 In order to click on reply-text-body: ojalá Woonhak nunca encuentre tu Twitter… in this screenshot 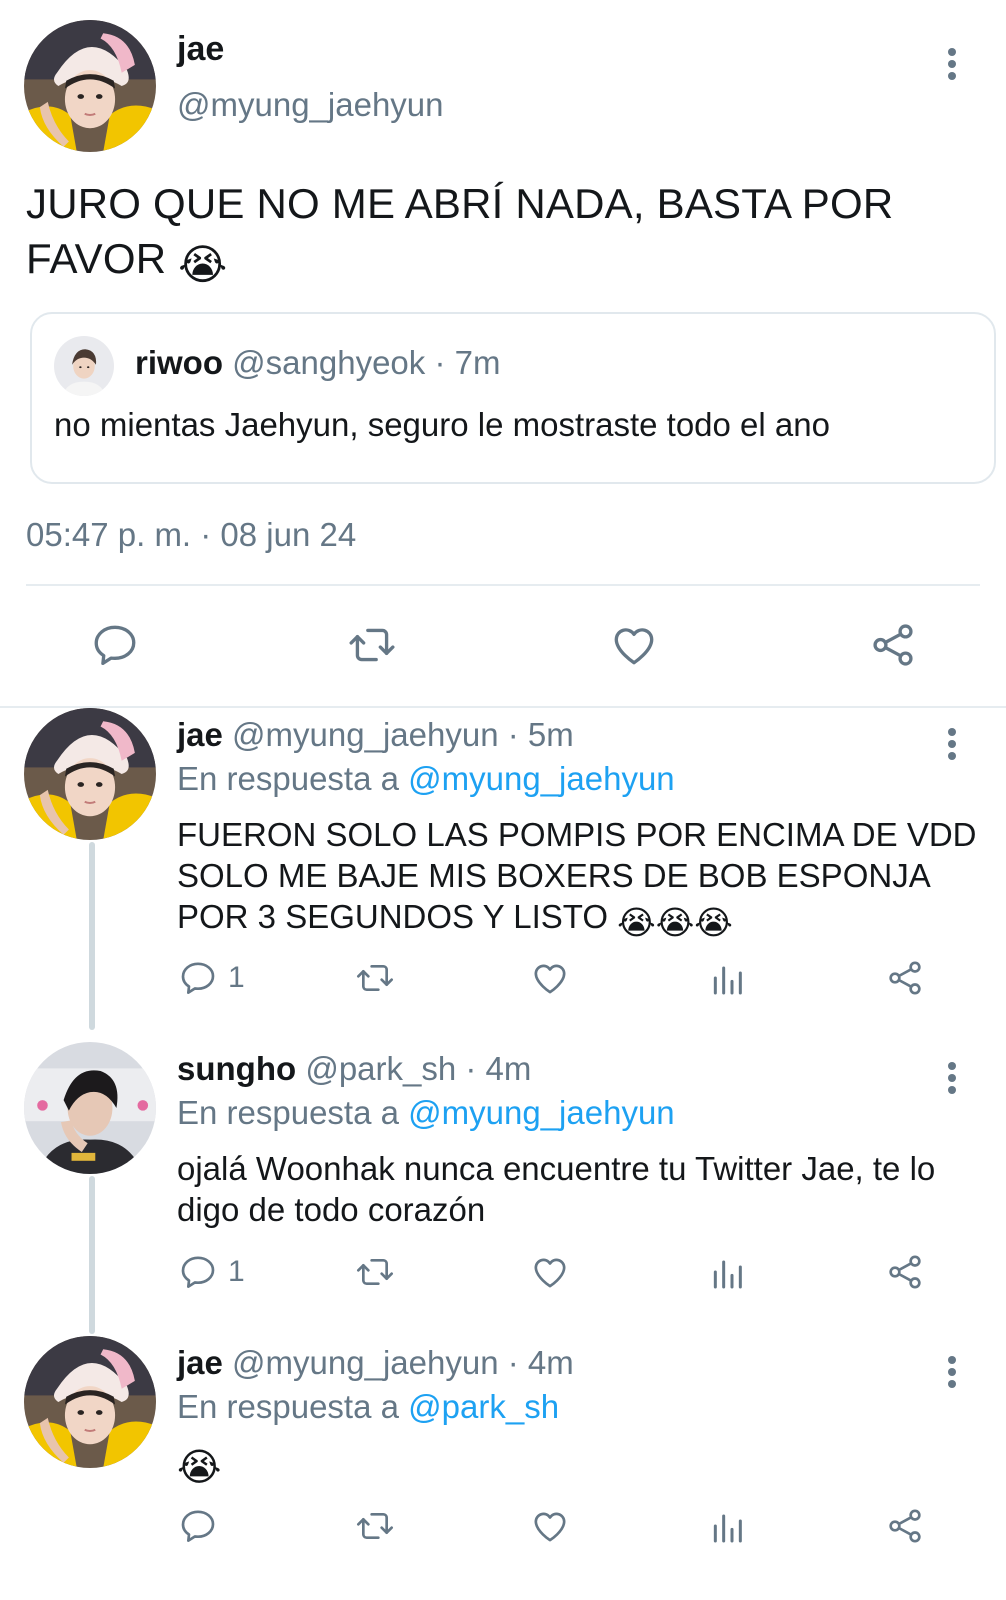, I will do `click(556, 1189)`.